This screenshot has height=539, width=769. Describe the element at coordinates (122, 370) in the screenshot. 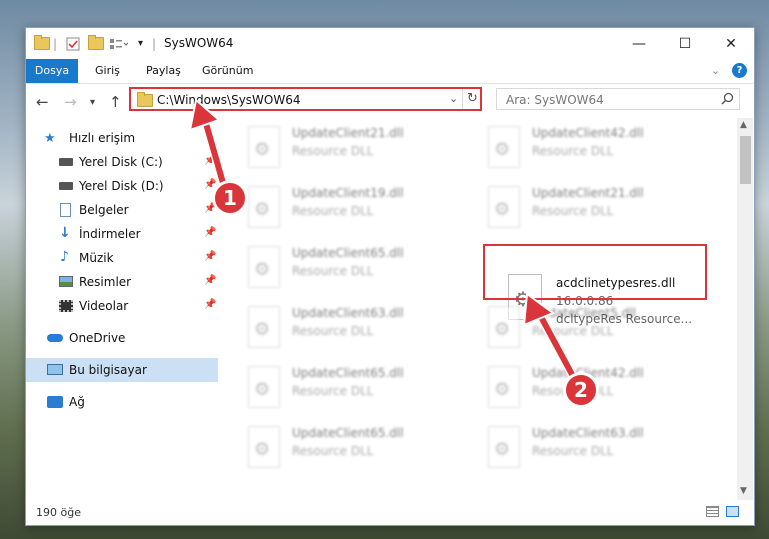

I see `sidebar-item-this-pc: Bu bilgisayar` at that location.